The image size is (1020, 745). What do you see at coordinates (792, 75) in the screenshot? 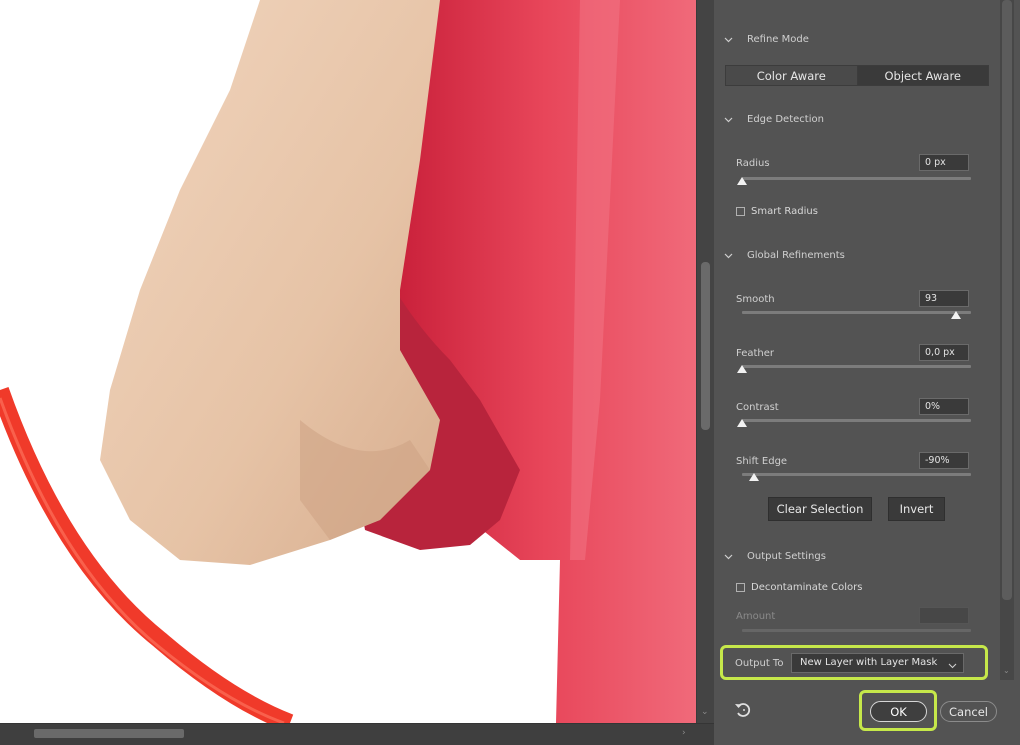
I see `color-aware-button: Color Aware` at bounding box center [792, 75].